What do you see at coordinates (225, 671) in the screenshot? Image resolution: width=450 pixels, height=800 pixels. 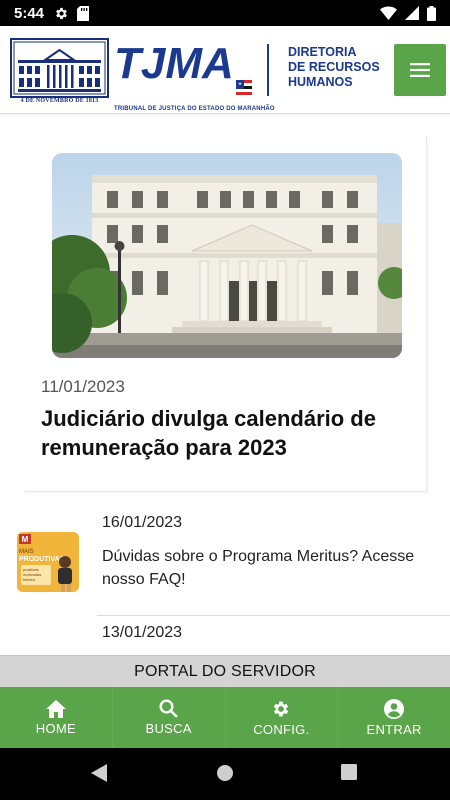 I see `portal-do-servidor-button: PORTAL DO SERVIDOR` at bounding box center [225, 671].